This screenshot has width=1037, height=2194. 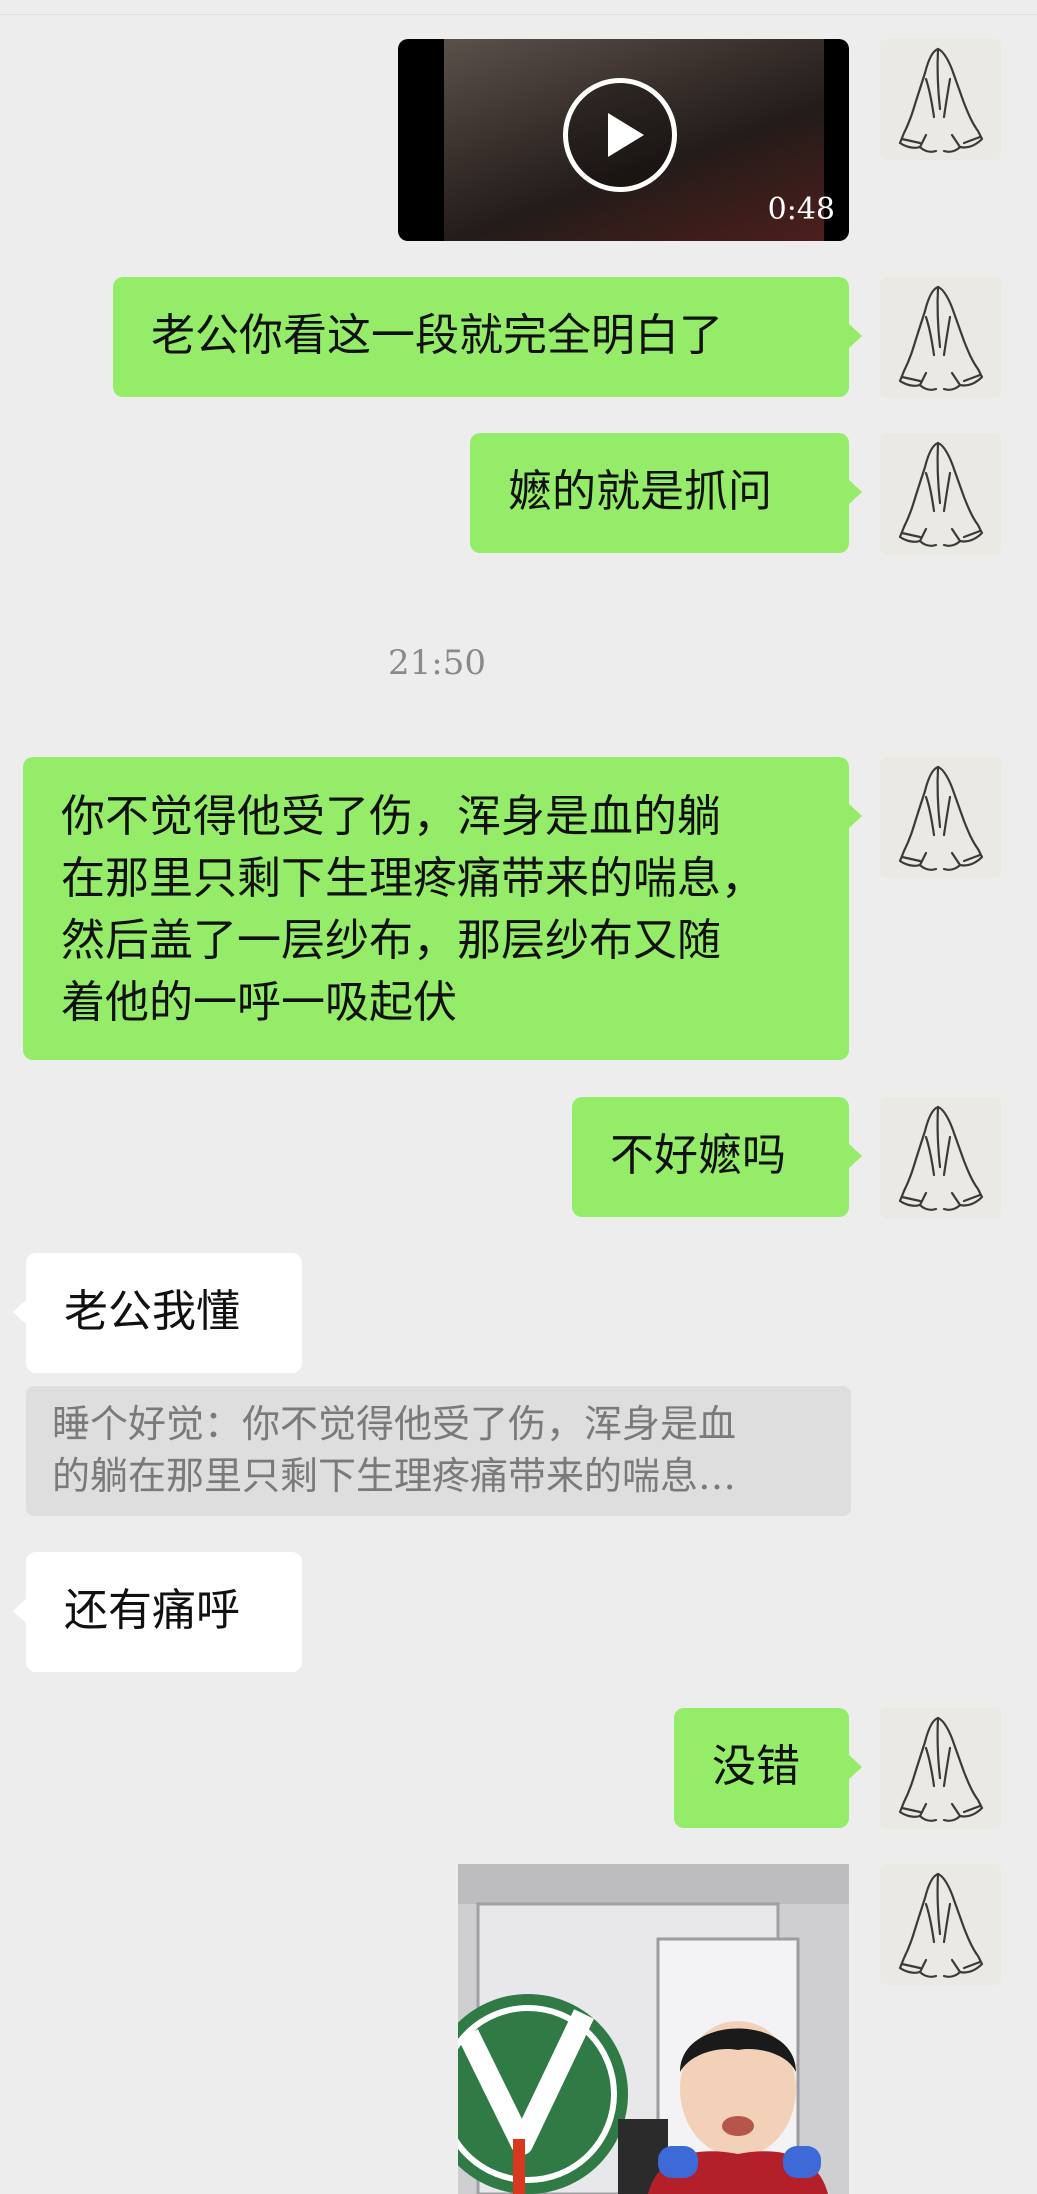 I want to click on video-message: 0:48, so click(x=623, y=140).